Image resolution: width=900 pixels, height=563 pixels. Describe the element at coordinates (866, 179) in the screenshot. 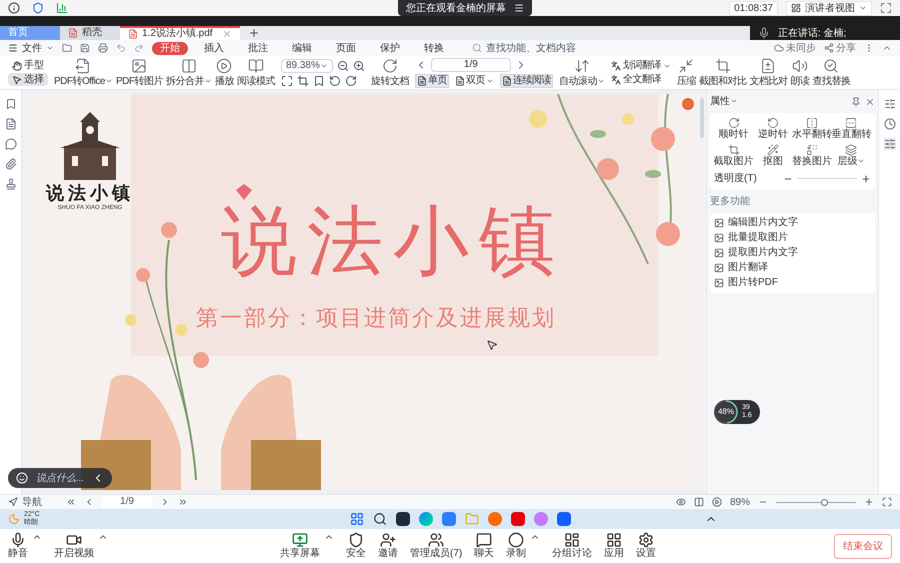

I see `plus-icon` at that location.